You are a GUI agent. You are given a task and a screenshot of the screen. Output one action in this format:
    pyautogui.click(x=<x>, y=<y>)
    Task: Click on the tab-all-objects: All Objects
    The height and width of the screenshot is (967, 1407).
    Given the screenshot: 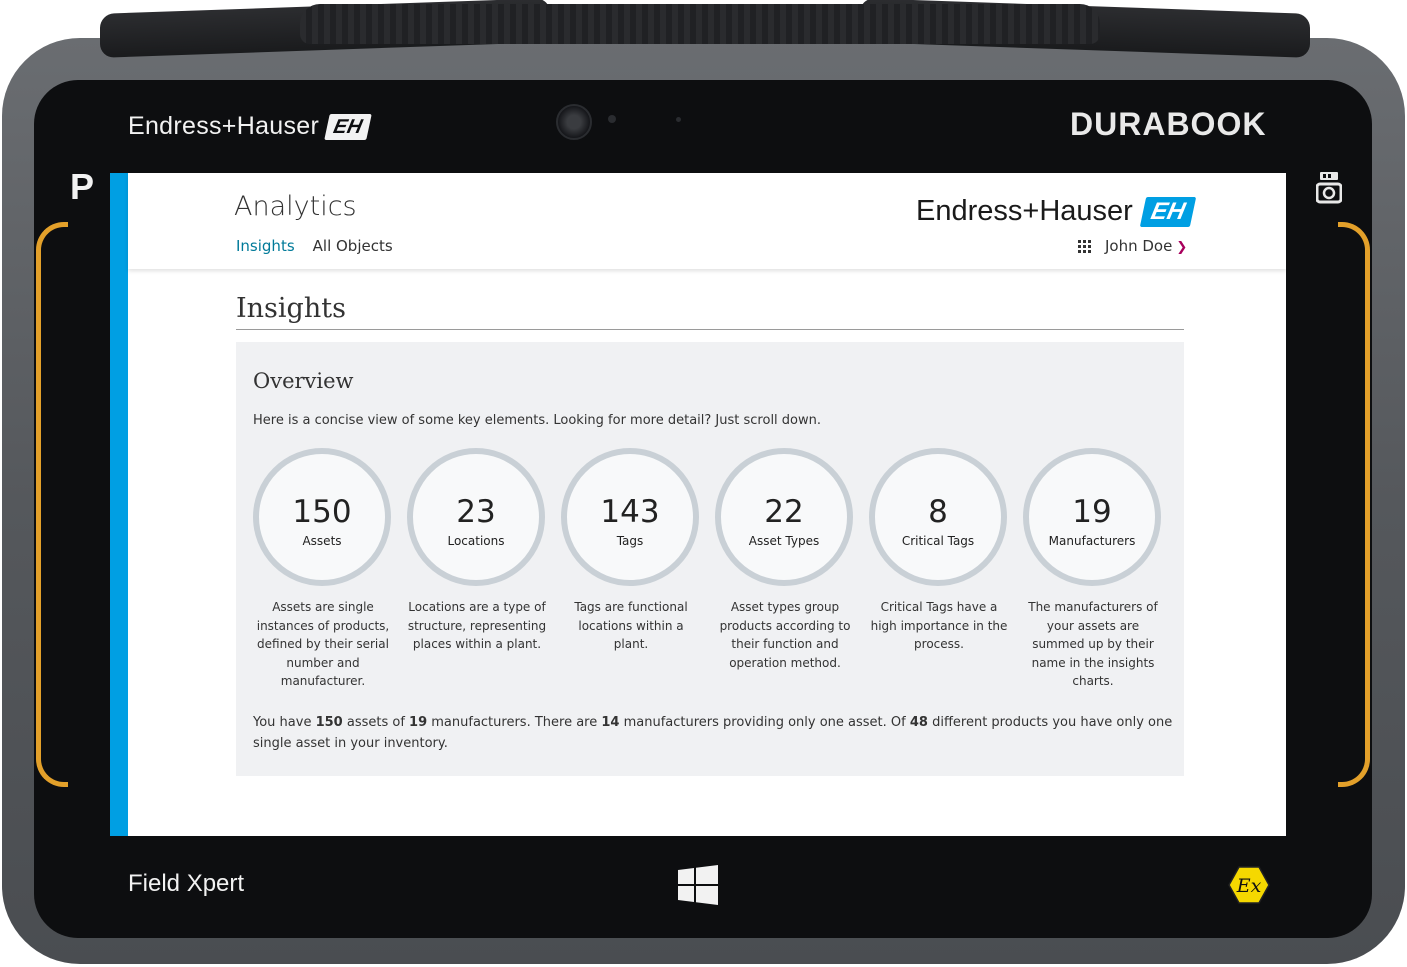 What is the action you would take?
    pyautogui.click(x=353, y=246)
    